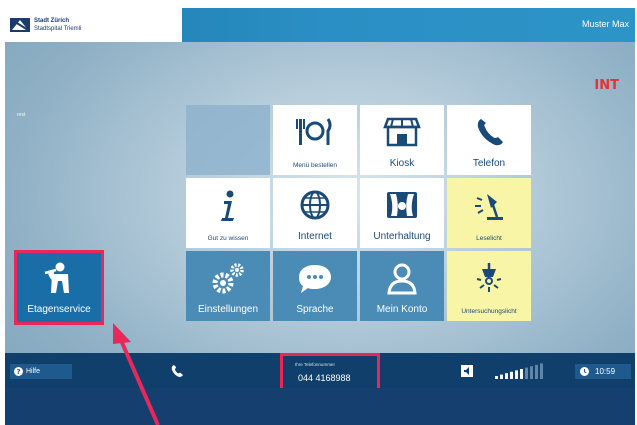 This screenshot has width=637, height=425. What do you see at coordinates (489, 277) in the screenshot?
I see `exam-light-icon` at bounding box center [489, 277].